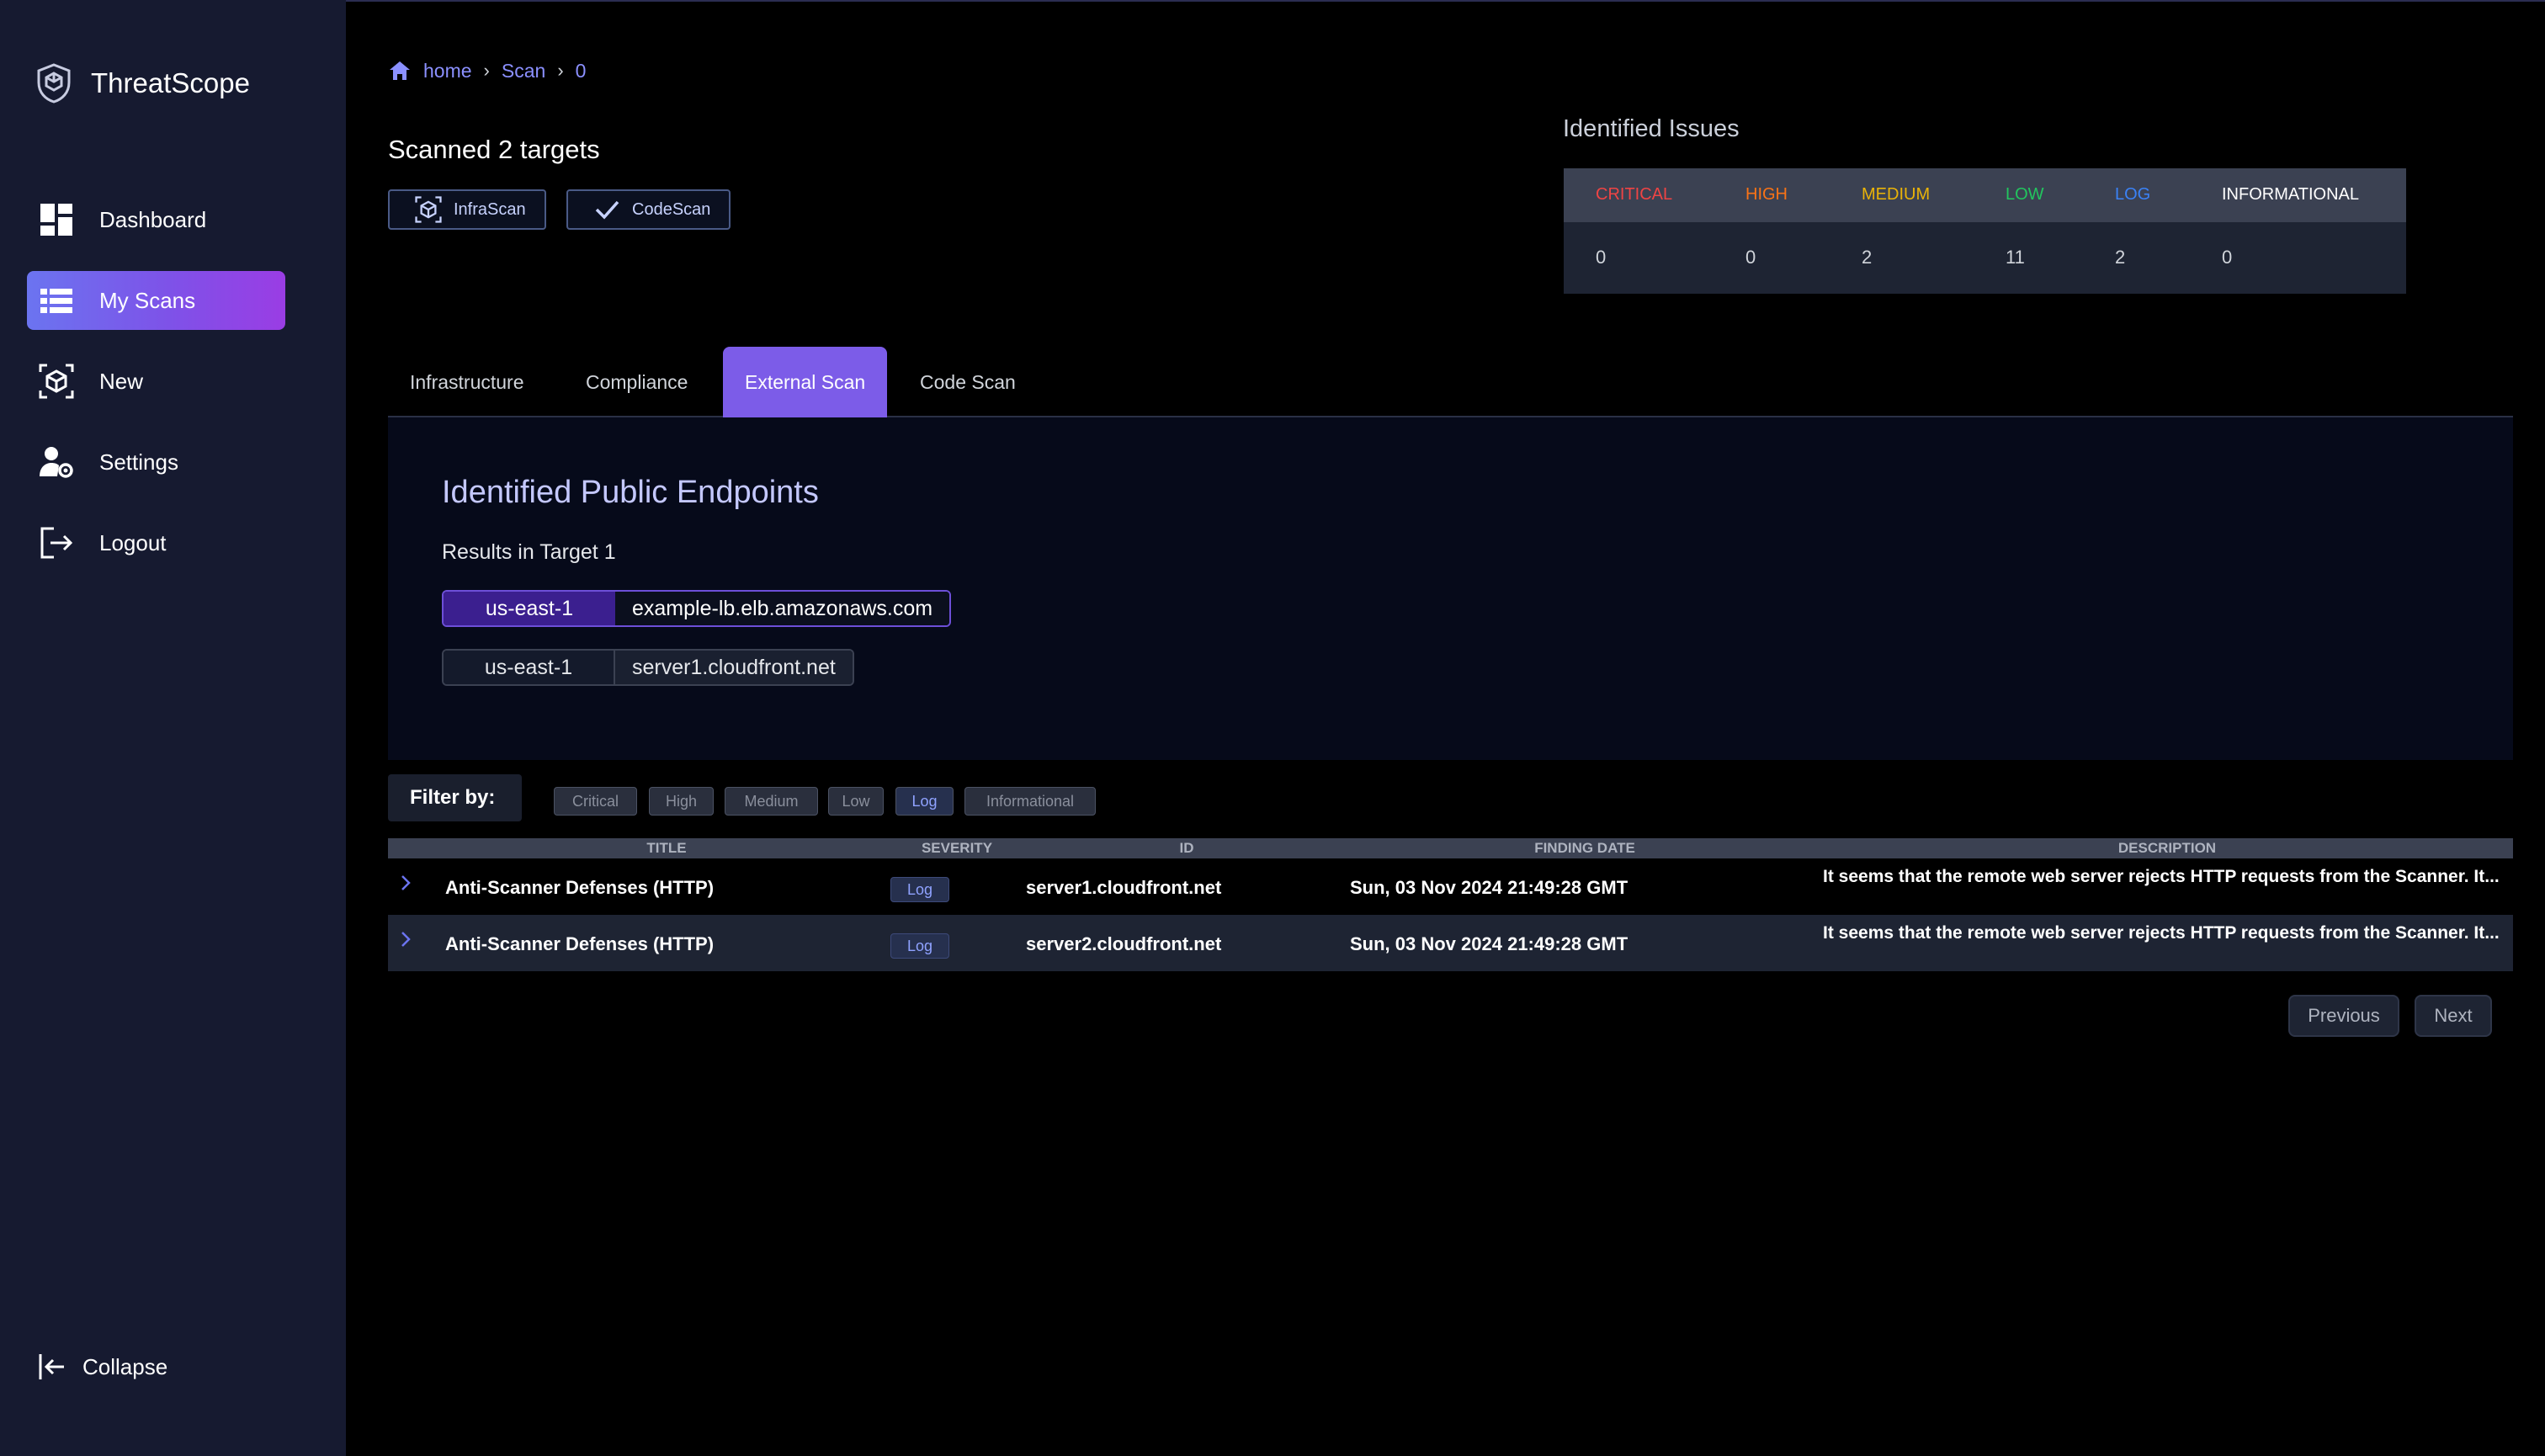 The width and height of the screenshot is (2545, 1456). I want to click on next-button: Next, so click(2454, 1016).